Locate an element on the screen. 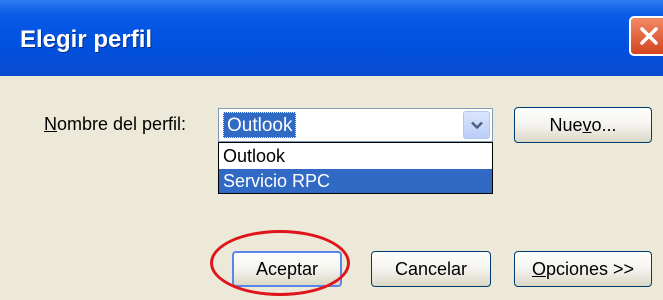  options-mnemonic: O is located at coordinates (538, 269).